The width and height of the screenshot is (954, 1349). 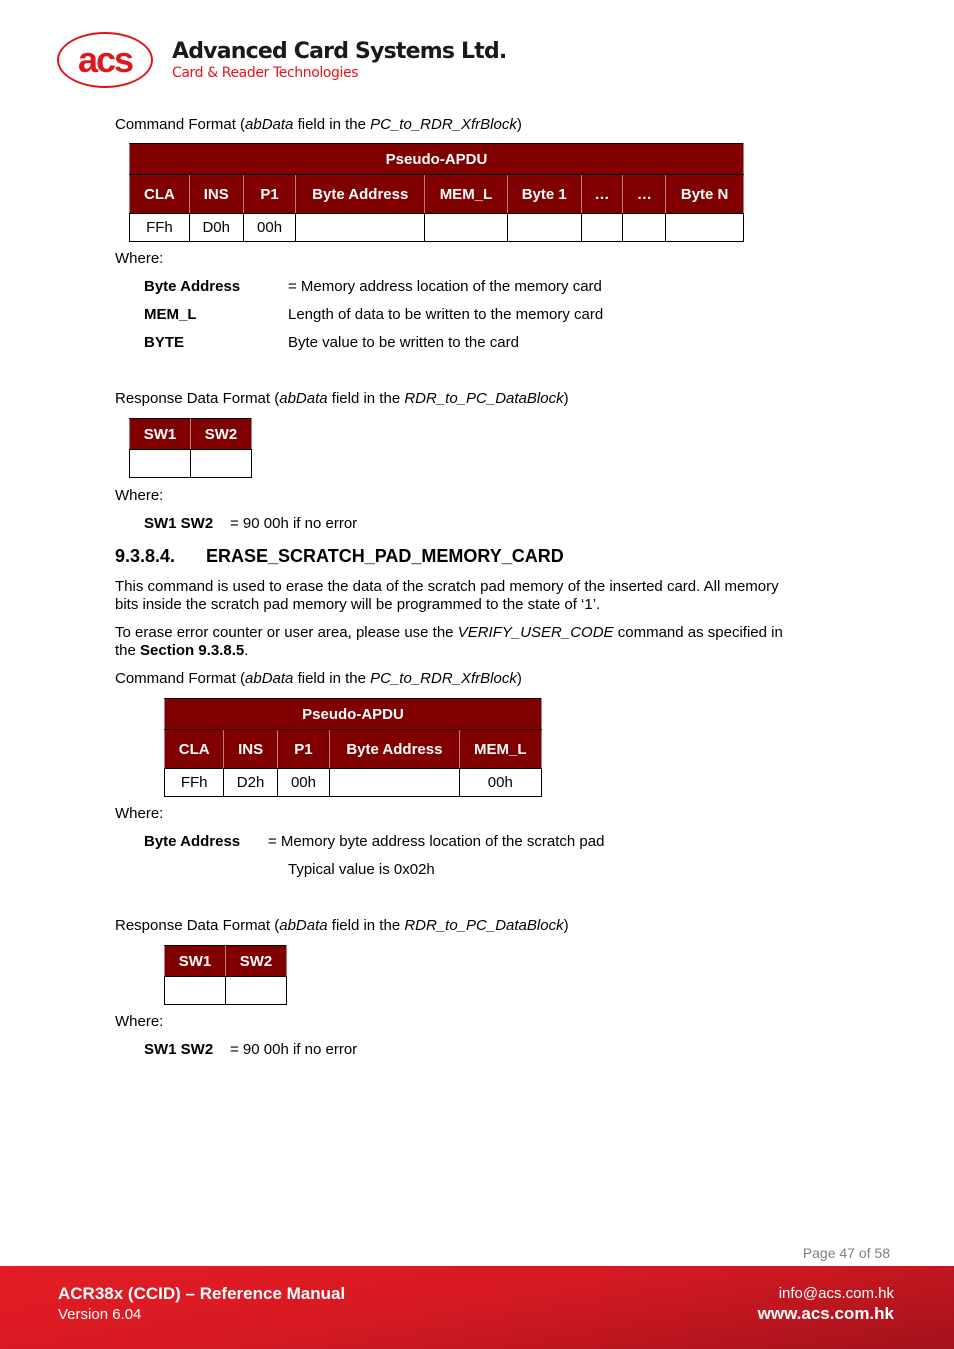 What do you see at coordinates (216, 227) in the screenshot?
I see `cell: D0h` at bounding box center [216, 227].